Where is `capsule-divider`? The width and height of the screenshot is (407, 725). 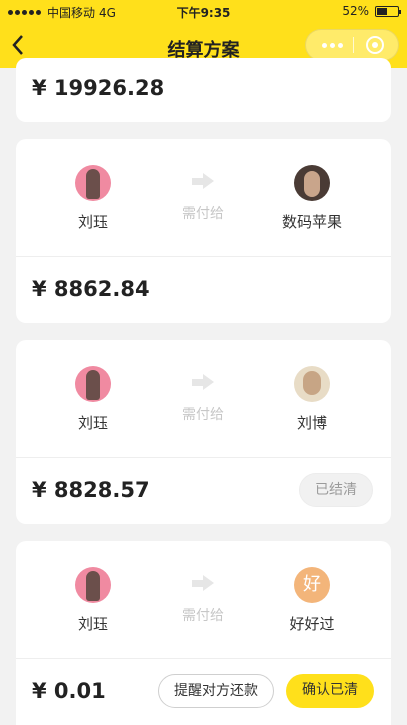
capsule-divider is located at coordinates (353, 45).